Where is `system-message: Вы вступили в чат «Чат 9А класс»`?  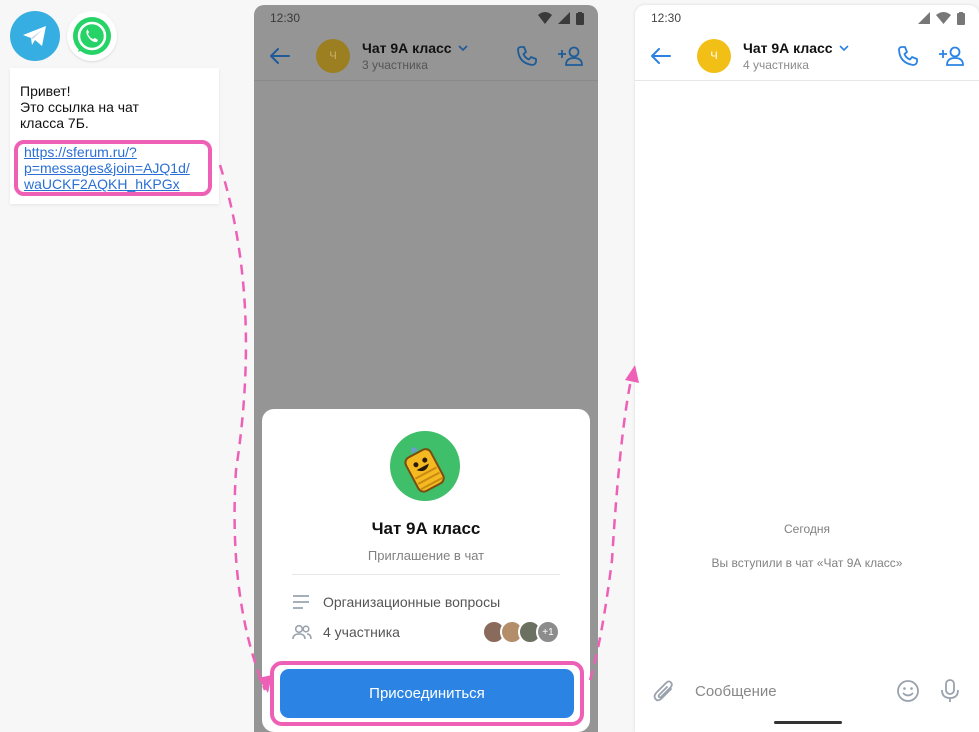
system-message: Вы вступили в чат «Чат 9А класс» is located at coordinates (807, 563).